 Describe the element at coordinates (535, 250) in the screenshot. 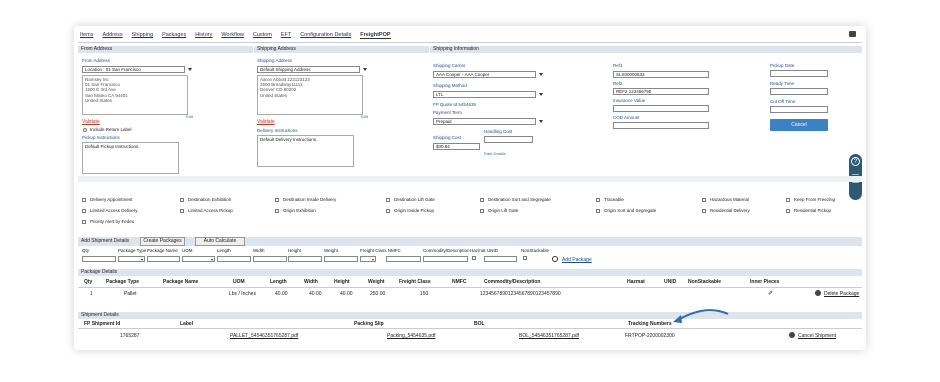

I see `add-col-header: NonStackable` at that location.